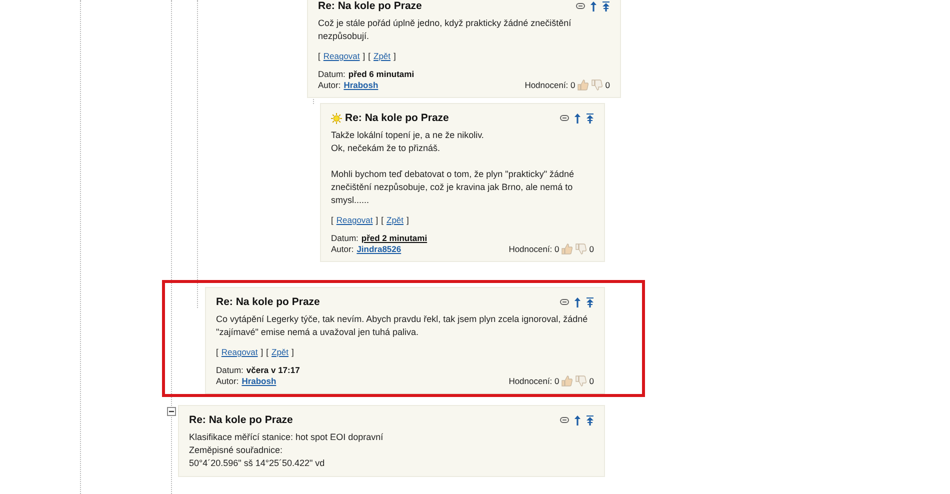  I want to click on post-text: Ok, nečekám že to přiznáš., so click(386, 148).